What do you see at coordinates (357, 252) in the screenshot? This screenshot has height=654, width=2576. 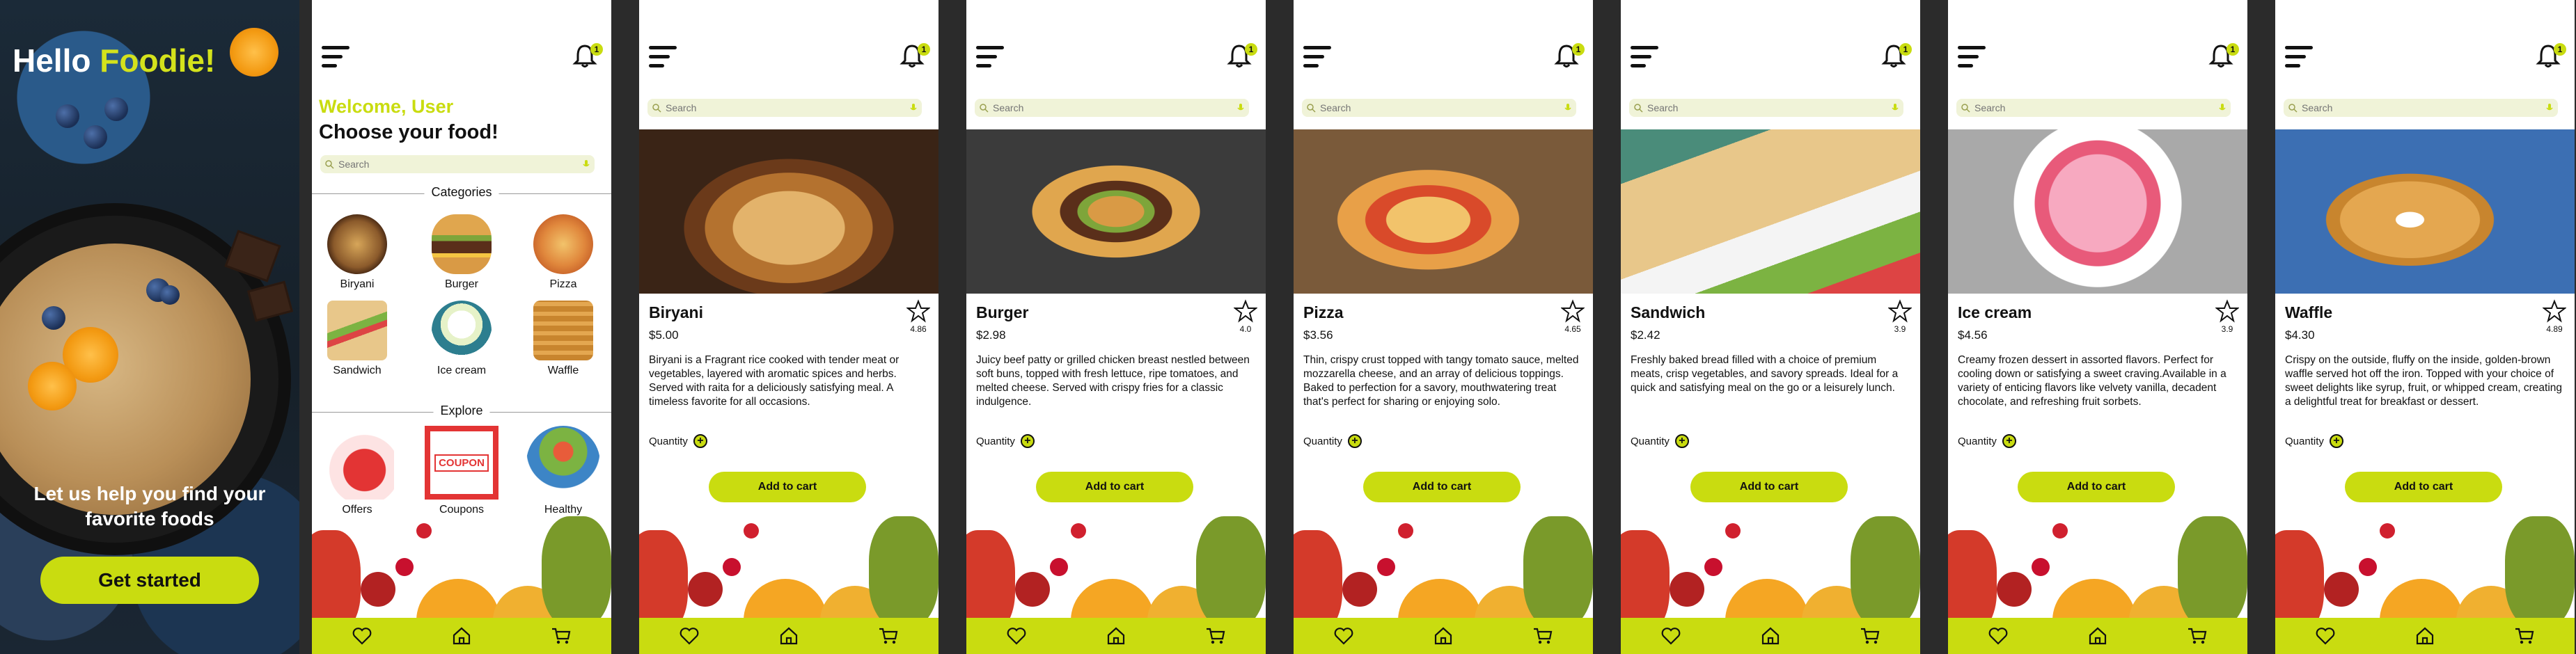 I see `category-biryani: Biryani` at bounding box center [357, 252].